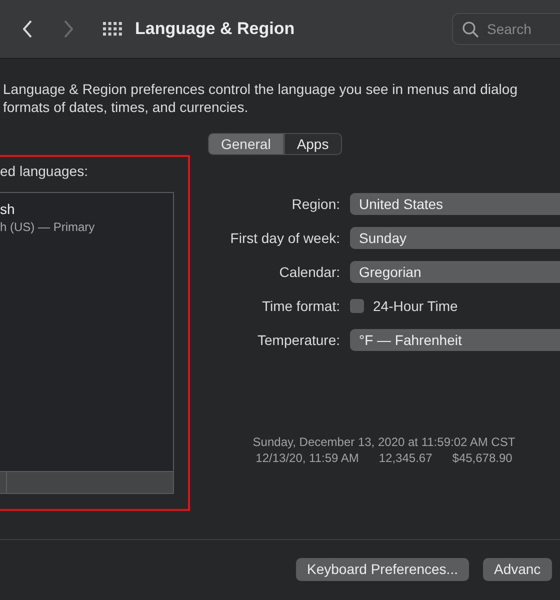  I want to click on popup-button: United States, so click(455, 204).